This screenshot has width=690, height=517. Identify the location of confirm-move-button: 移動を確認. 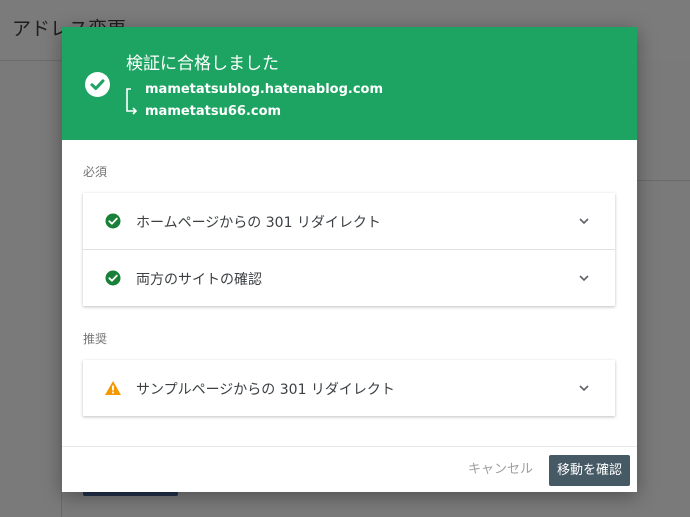
(589, 470).